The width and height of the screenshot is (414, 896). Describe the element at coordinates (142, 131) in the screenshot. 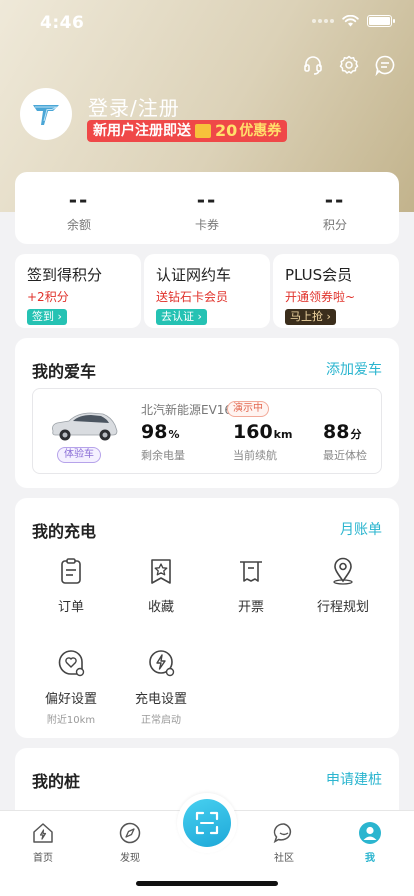

I see `promo-prefix: 新用户注册即送` at that location.